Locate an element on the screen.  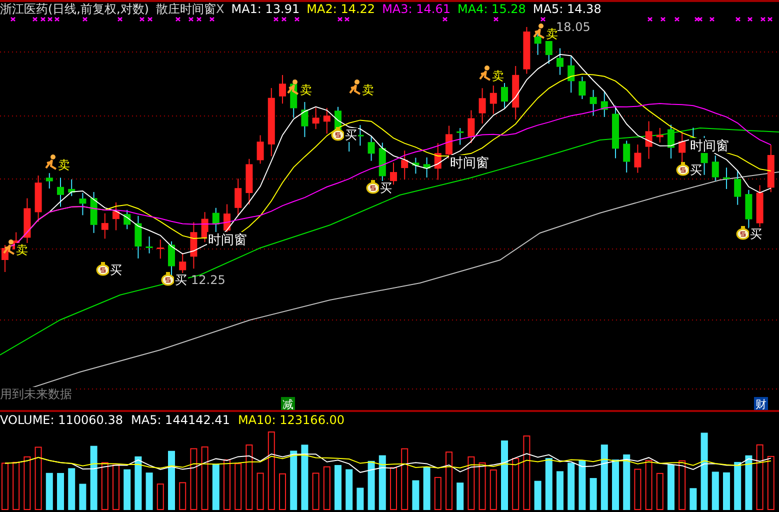
price-label: 18.05 is located at coordinates (573, 27).